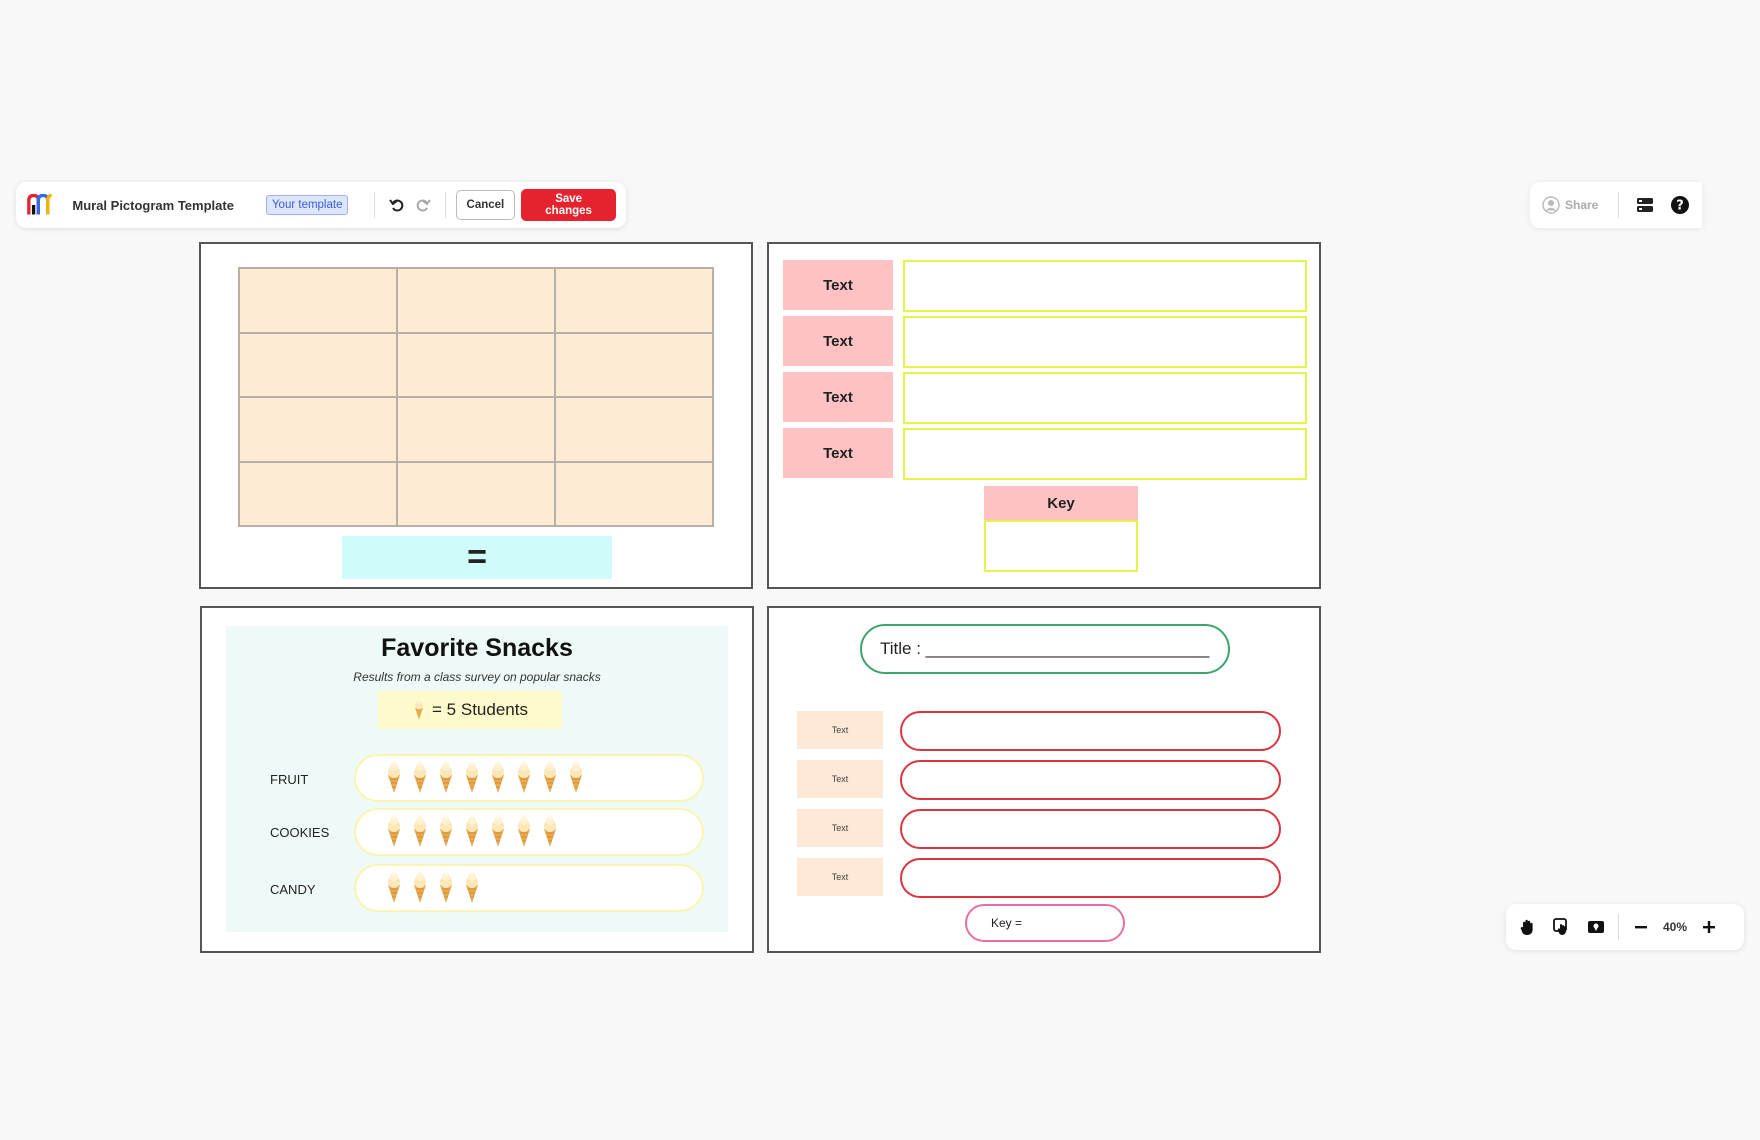  Describe the element at coordinates (569, 205) in the screenshot. I see `save-changes-button: Save changes` at that location.